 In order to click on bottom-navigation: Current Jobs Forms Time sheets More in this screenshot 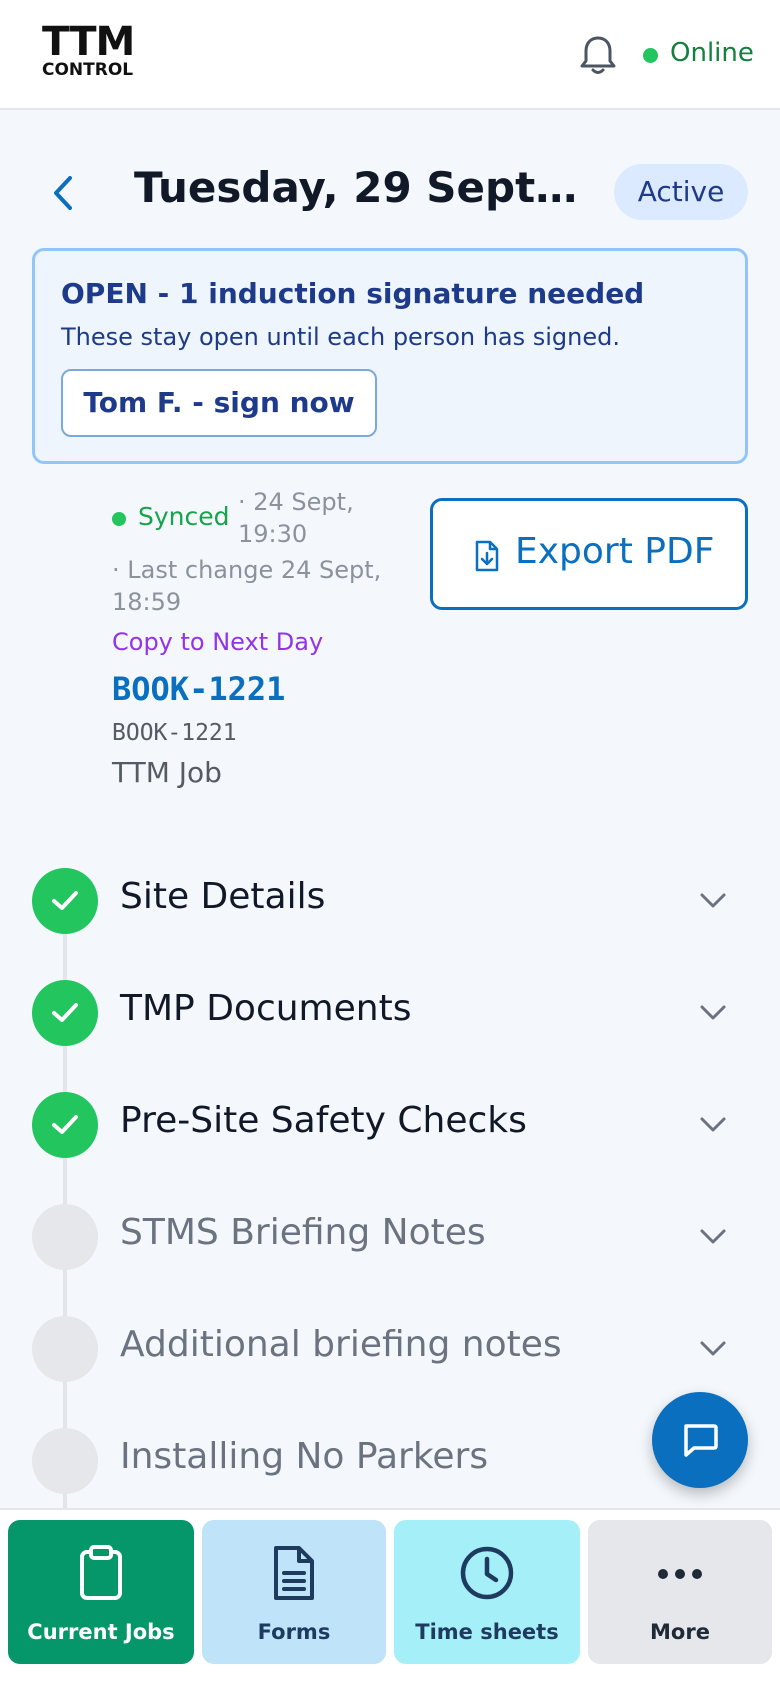, I will do `click(390, 1598)`.